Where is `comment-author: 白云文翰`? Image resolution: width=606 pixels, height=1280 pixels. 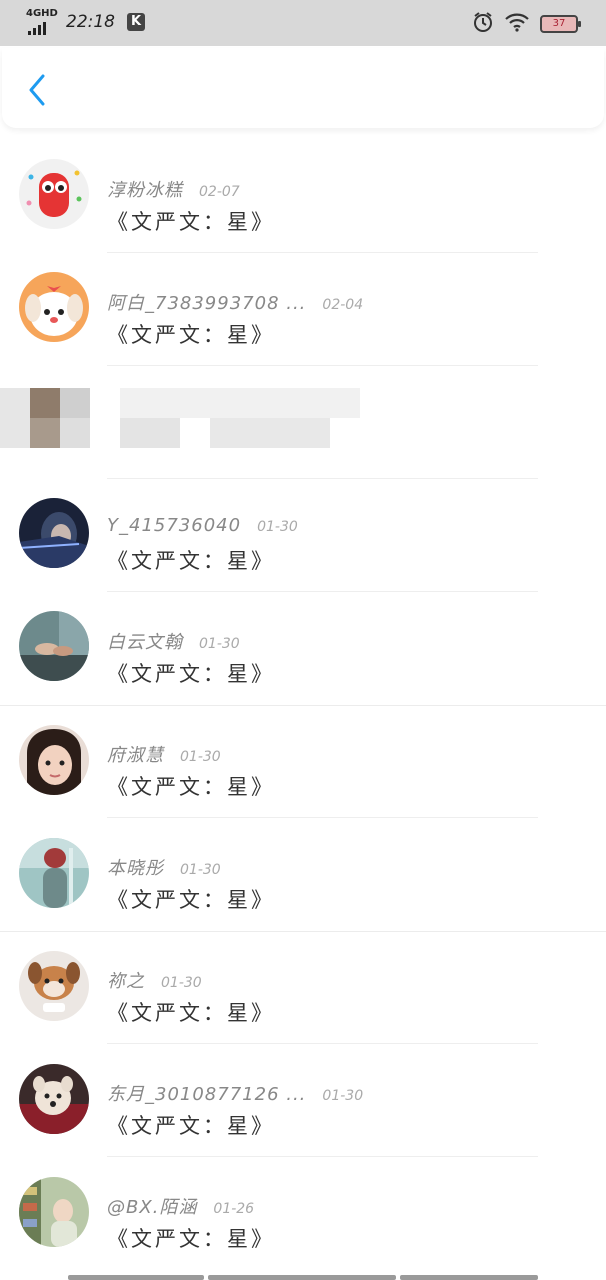 comment-author: 白云文翰 is located at coordinates (145, 641).